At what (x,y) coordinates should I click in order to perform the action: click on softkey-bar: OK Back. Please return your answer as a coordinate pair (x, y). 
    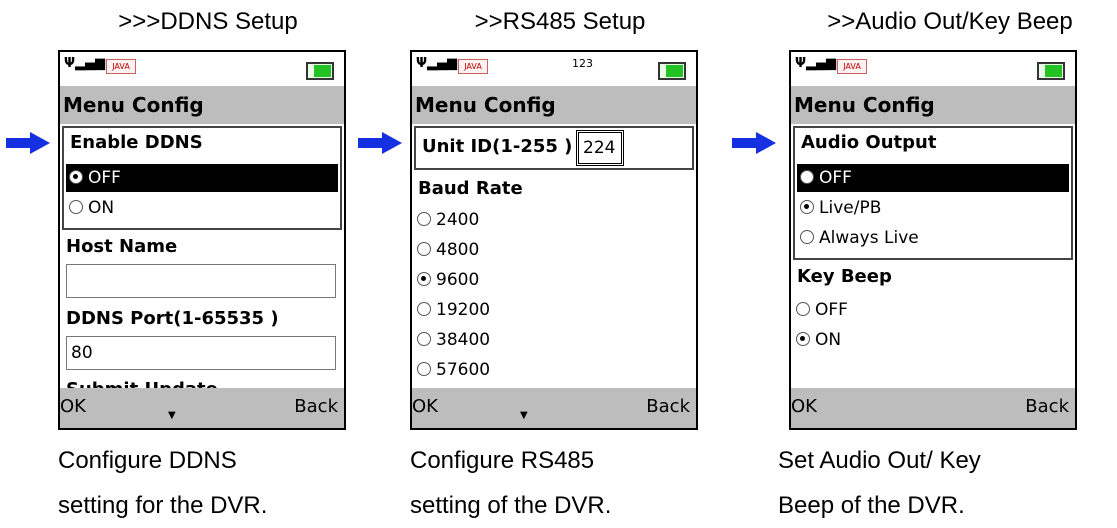
    Looking at the image, I should click on (933, 408).